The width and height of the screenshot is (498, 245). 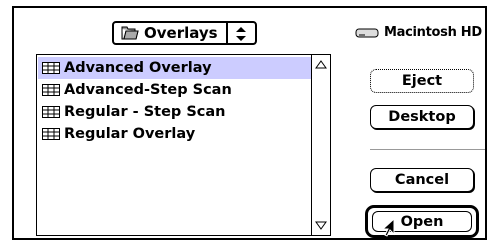 What do you see at coordinates (422, 180) in the screenshot?
I see `cancel-button: Cancel` at bounding box center [422, 180].